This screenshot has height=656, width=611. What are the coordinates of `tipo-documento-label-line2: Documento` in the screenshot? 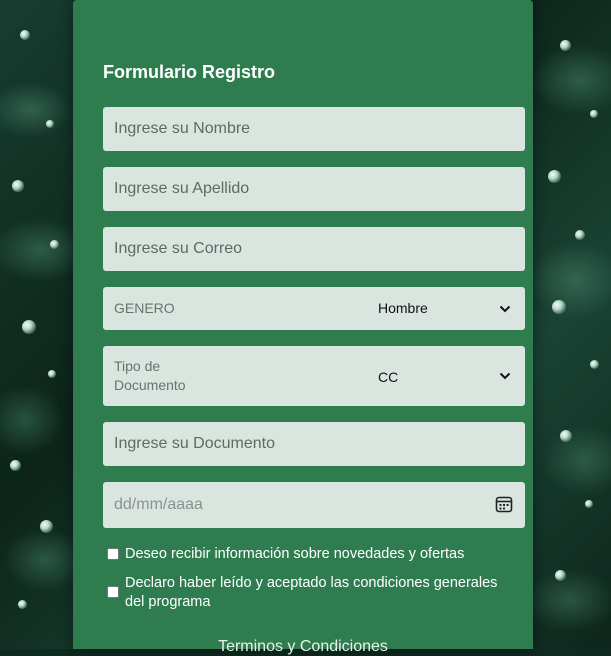 It's located at (150, 385).